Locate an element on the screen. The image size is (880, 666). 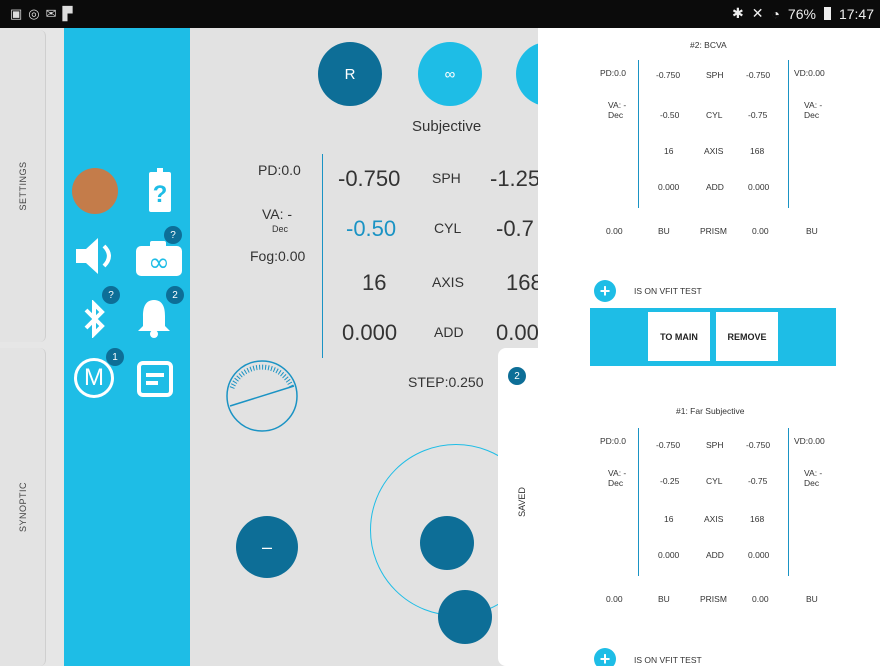
bluetooth-icon is located at coordinates (95, 319).